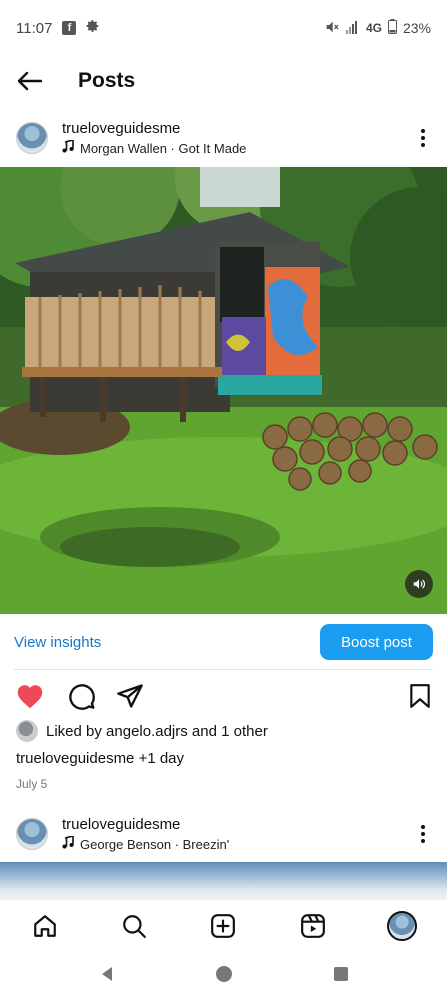 The image size is (447, 1000). Describe the element at coordinates (69, 28) in the screenshot. I see `facebook-notification-icon: f` at that location.